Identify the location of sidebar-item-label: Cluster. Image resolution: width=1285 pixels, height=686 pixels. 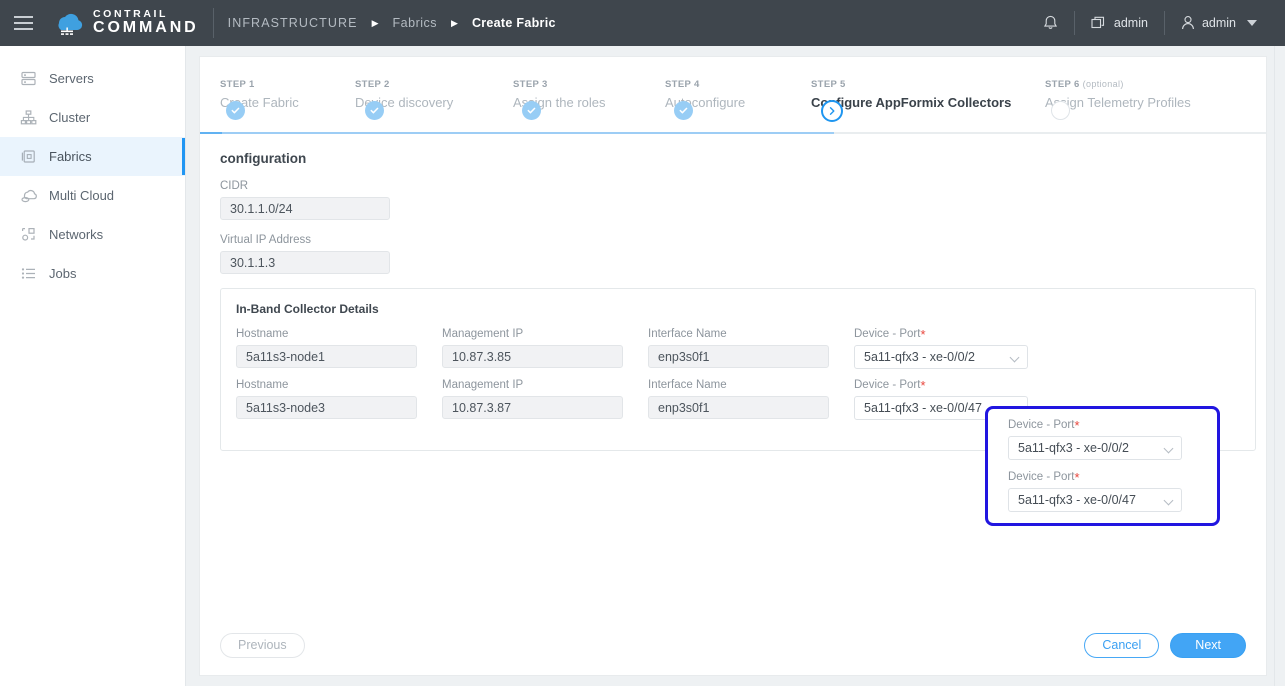
(70, 117).